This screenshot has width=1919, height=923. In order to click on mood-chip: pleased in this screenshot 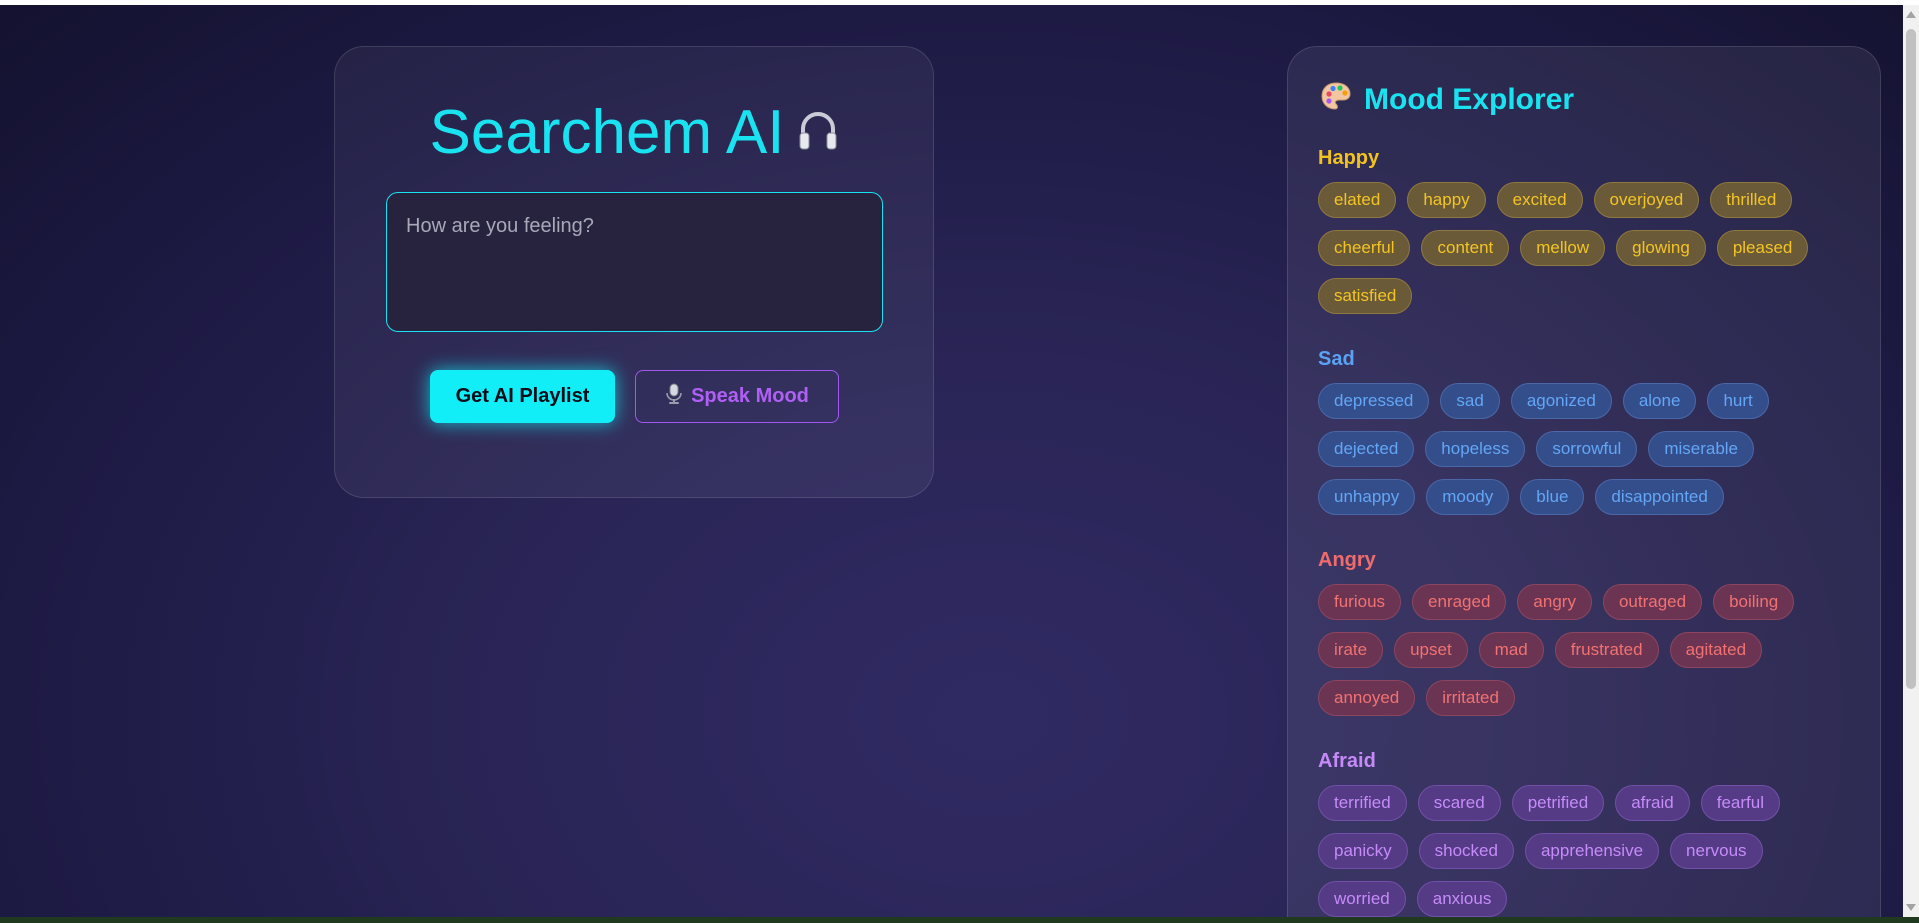, I will do `click(1762, 248)`.